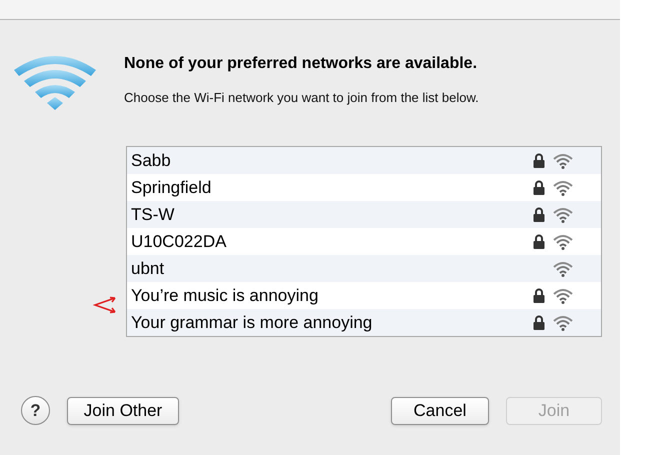  What do you see at coordinates (364, 214) in the screenshot?
I see `network-row: TS-W` at bounding box center [364, 214].